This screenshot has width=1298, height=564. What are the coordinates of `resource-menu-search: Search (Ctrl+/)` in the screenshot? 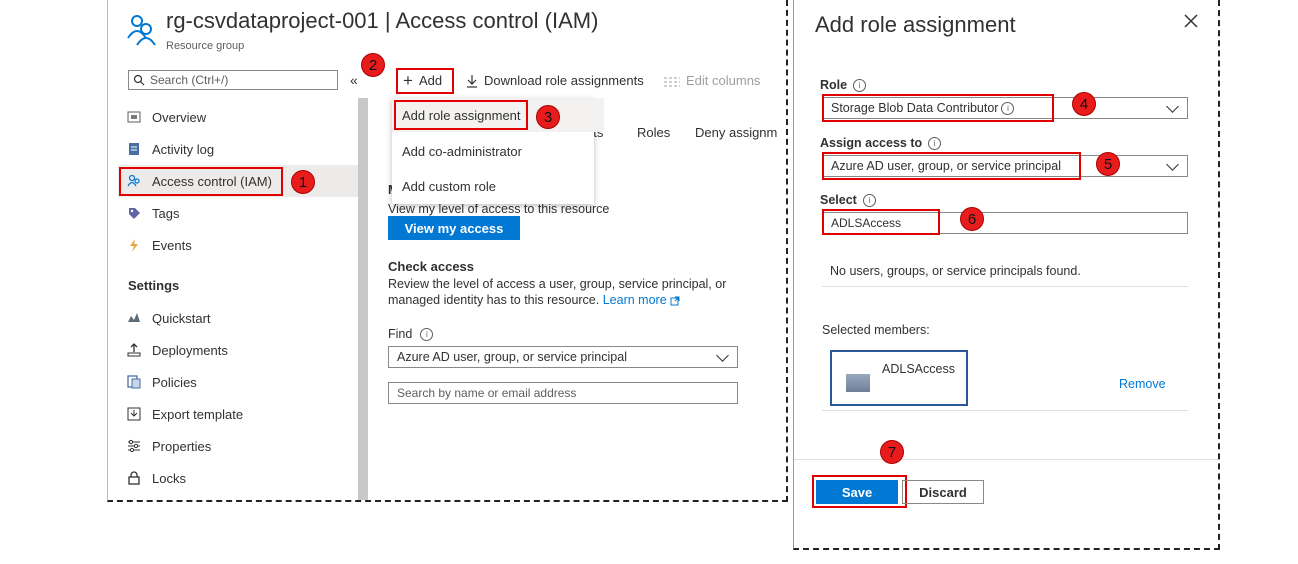 It's located at (233, 80).